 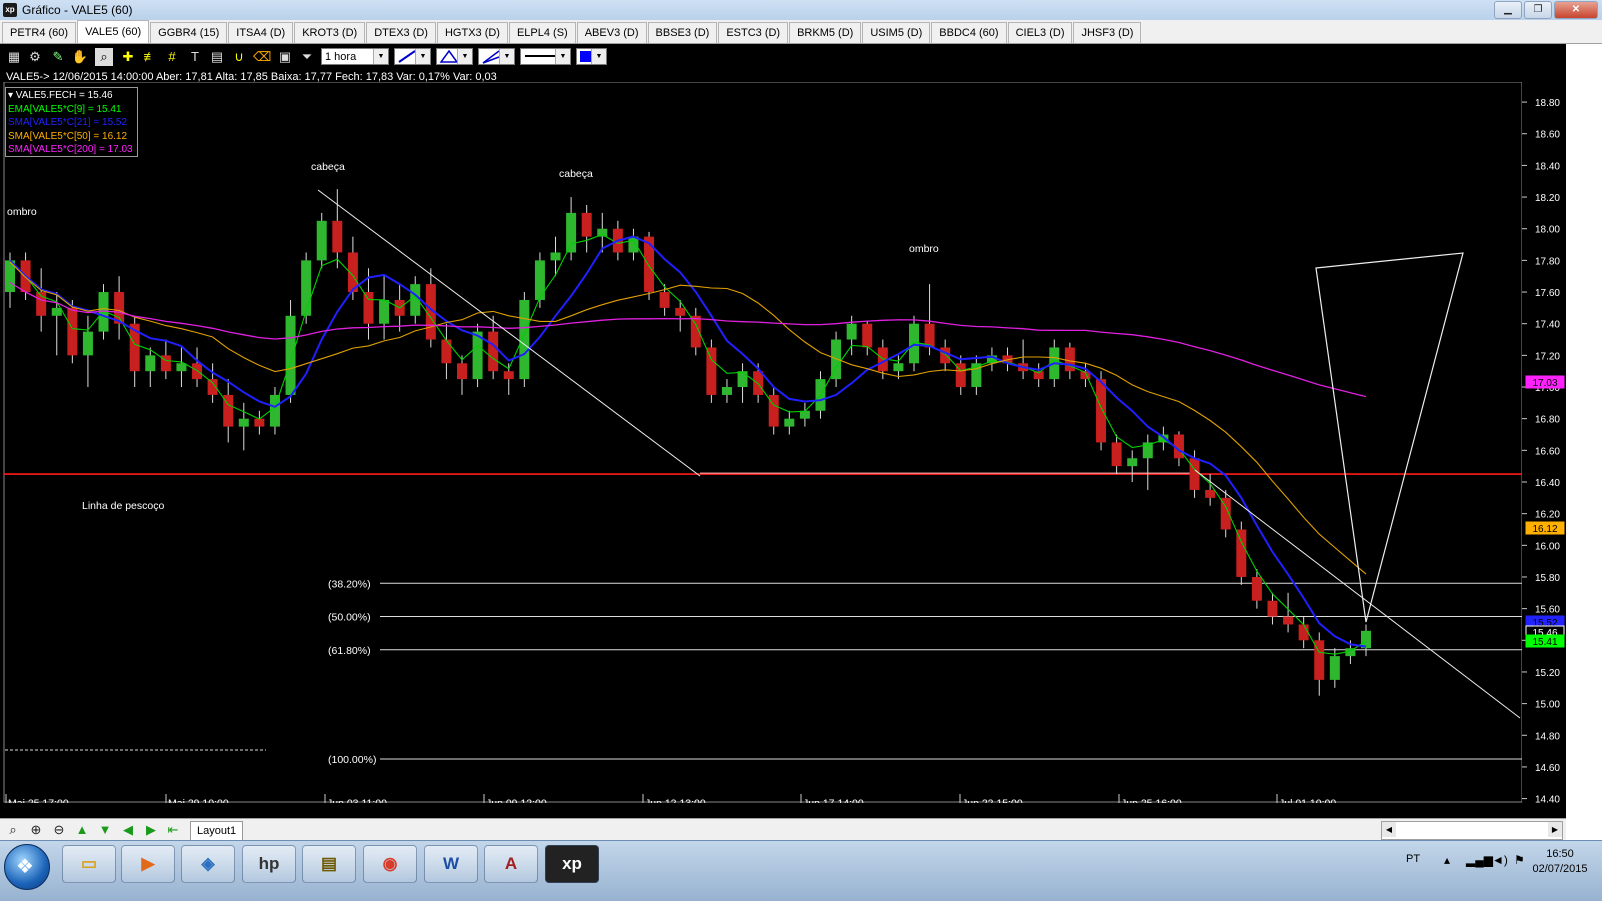 What do you see at coordinates (675, 801) in the screenshot?
I see `x-tick-label: Jun 12 13:00` at bounding box center [675, 801].